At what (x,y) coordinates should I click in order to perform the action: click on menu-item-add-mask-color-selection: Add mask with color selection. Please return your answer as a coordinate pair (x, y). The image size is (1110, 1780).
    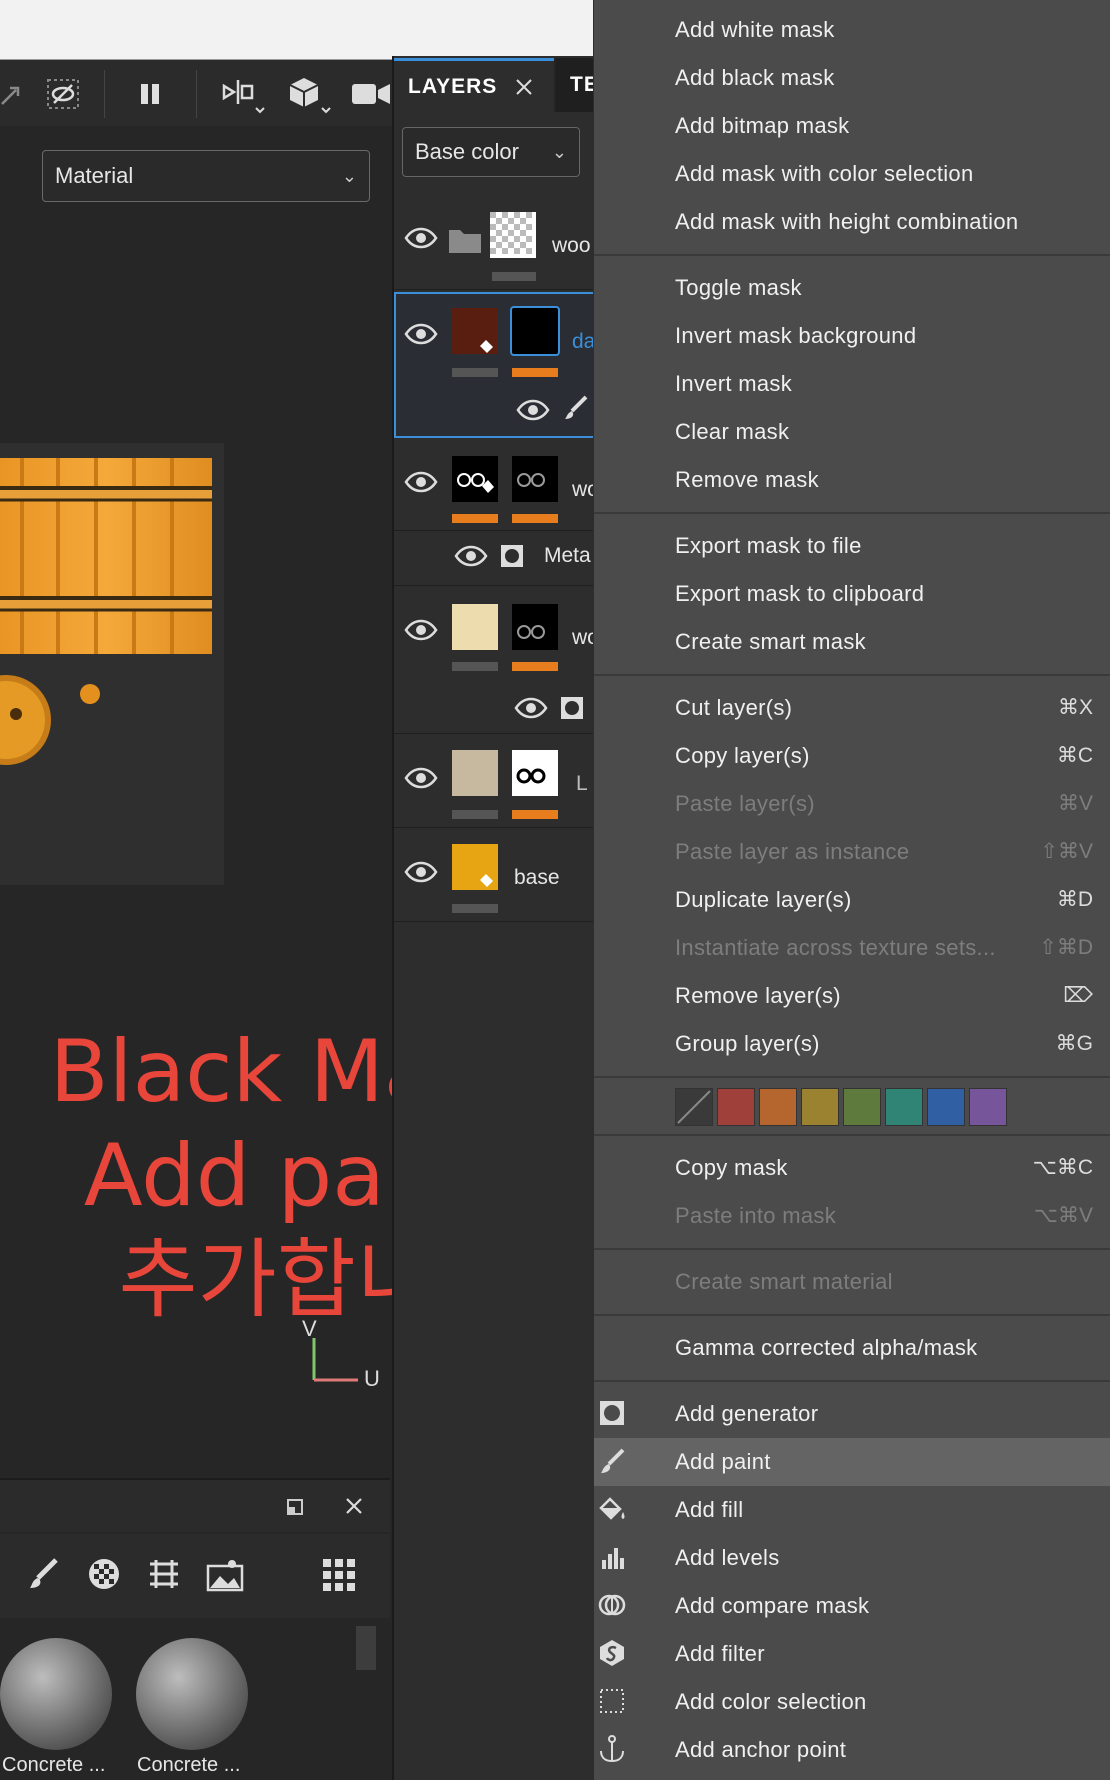
    Looking at the image, I should click on (852, 174).